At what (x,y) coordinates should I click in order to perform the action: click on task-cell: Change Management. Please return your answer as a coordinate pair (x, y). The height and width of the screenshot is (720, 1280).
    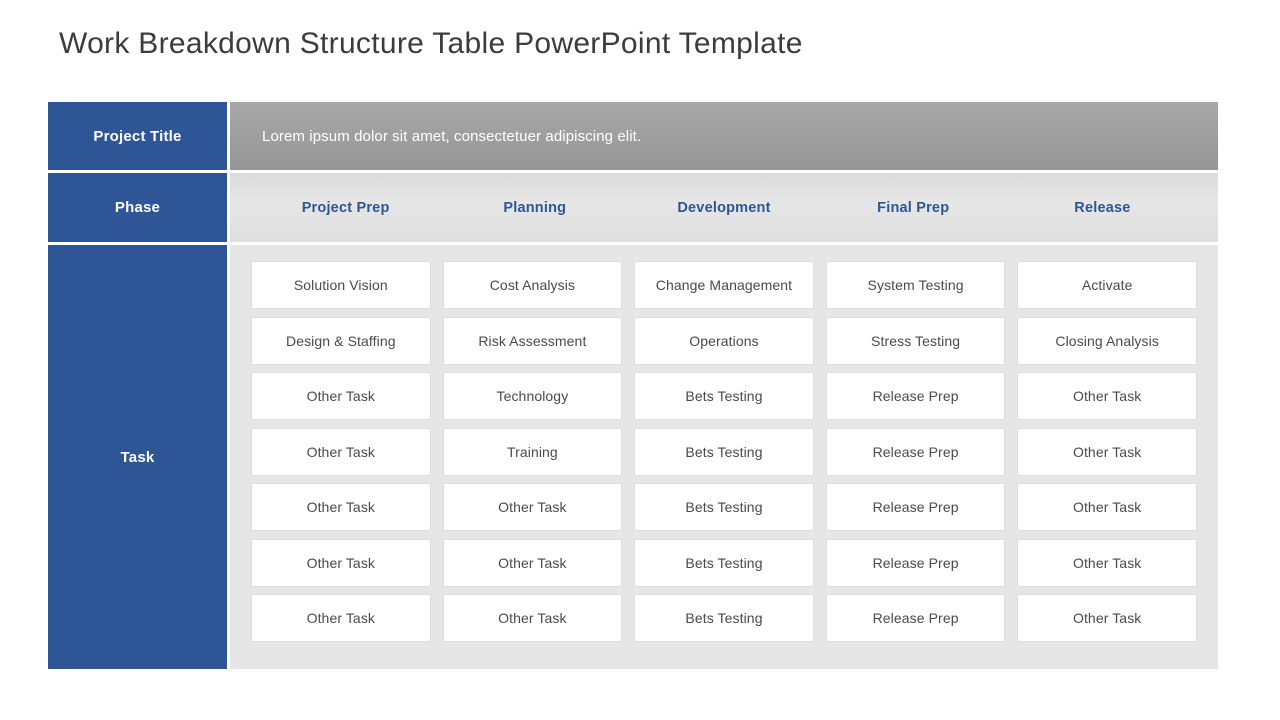
    Looking at the image, I should click on (724, 285).